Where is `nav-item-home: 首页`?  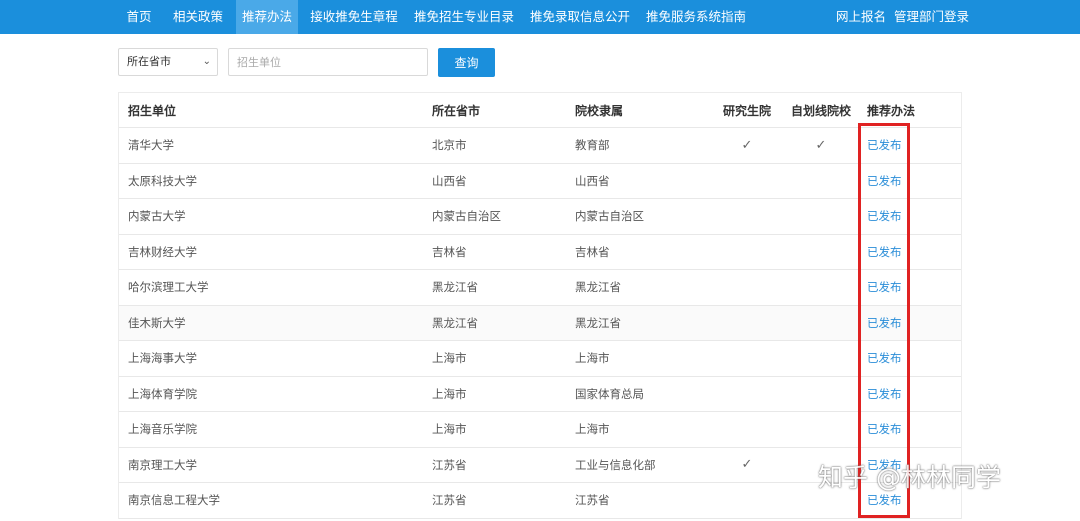 nav-item-home: 首页 is located at coordinates (139, 17).